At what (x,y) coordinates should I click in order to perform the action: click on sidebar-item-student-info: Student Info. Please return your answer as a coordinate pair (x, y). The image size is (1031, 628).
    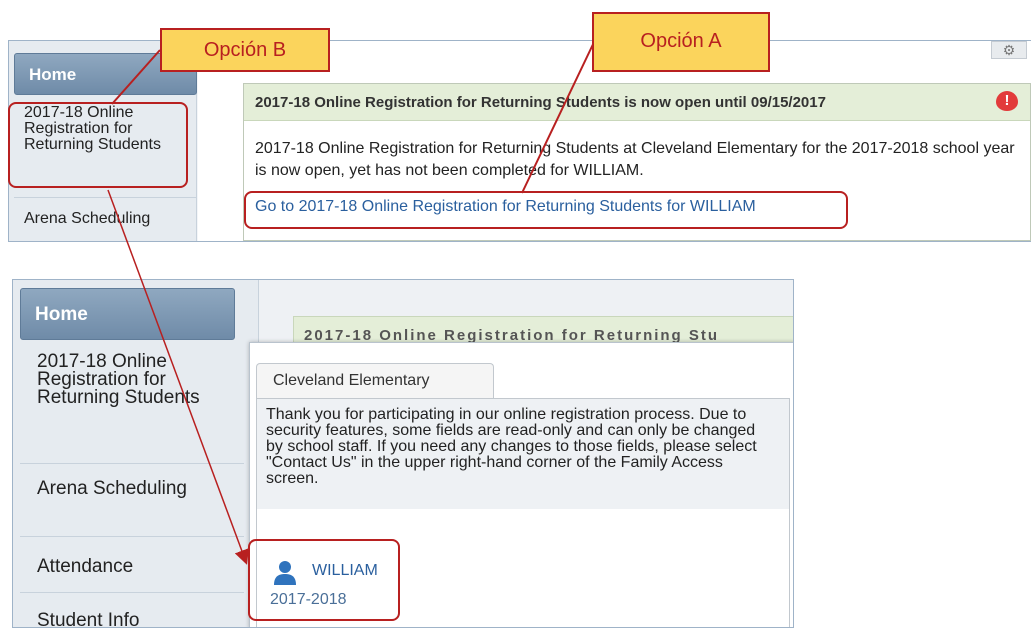
    Looking at the image, I should click on (137, 618).